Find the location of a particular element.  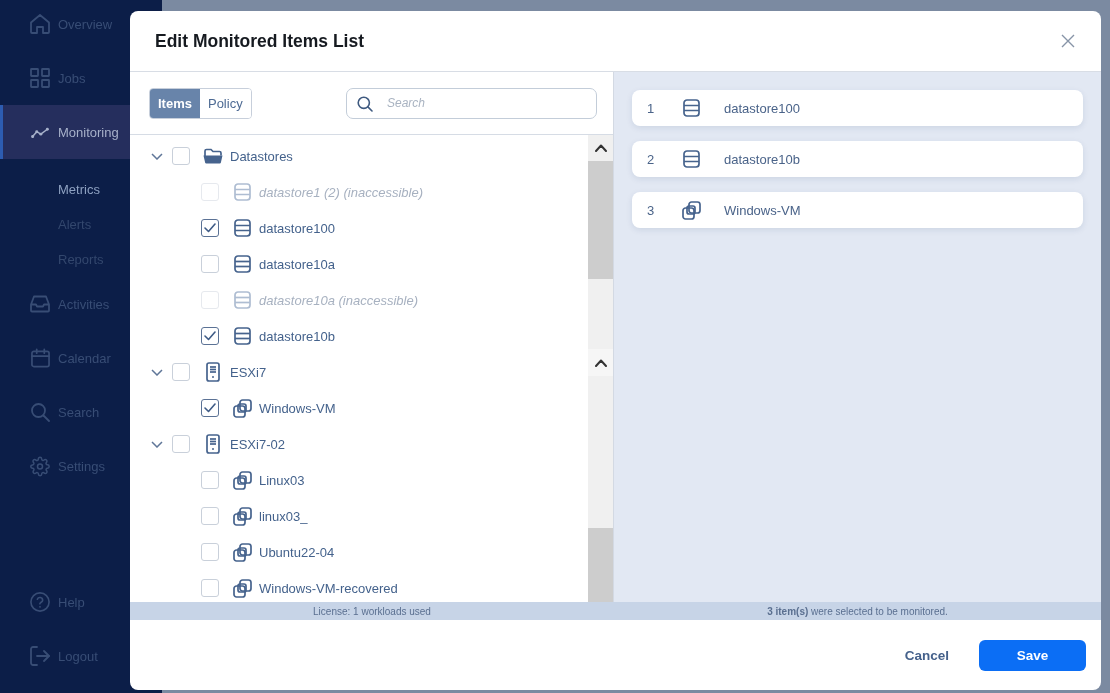

tree-item-label: ESXi7 is located at coordinates (248, 372).